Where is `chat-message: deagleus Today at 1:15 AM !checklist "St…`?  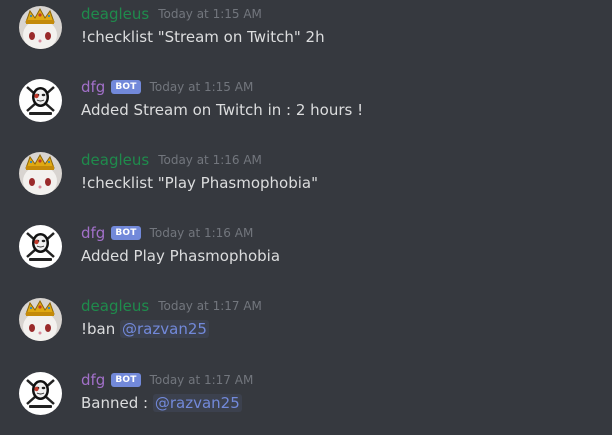 chat-message: deagleus Today at 1:15 AM !checklist "St… is located at coordinates (306, 34).